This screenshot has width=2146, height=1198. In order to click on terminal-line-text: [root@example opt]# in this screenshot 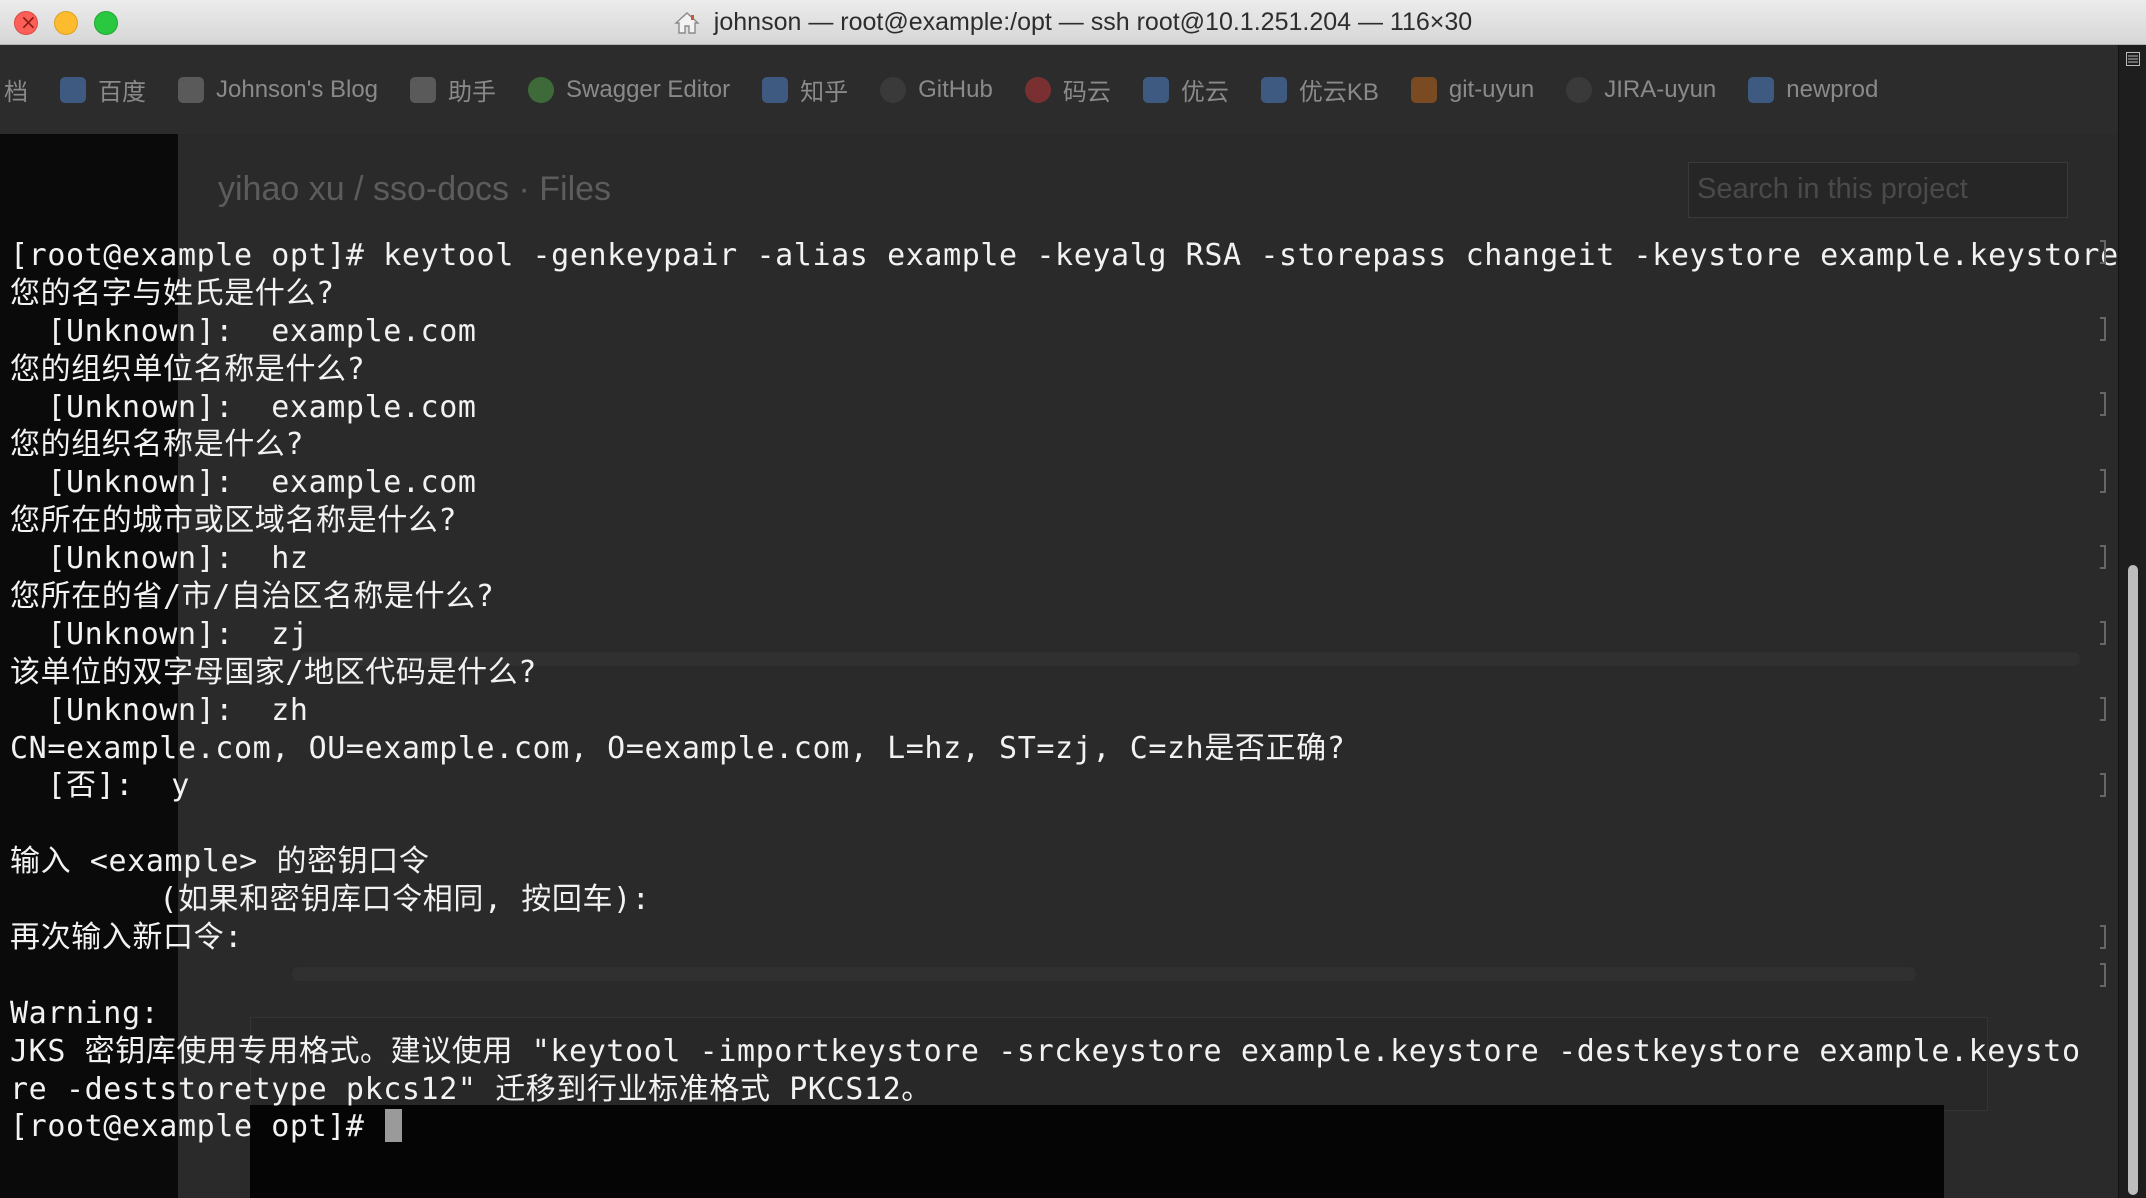, I will do `click(197, 1127)`.